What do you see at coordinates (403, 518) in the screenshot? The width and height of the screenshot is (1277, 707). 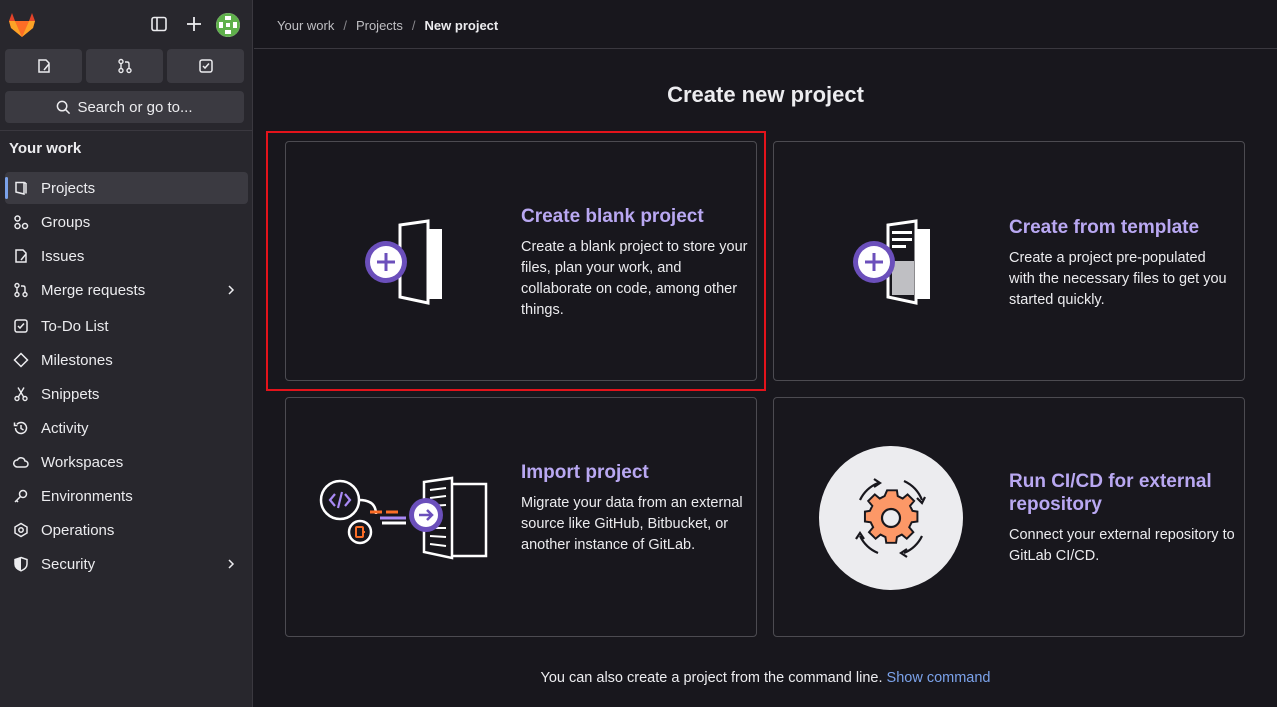 I see `import-project-illustration-icon` at bounding box center [403, 518].